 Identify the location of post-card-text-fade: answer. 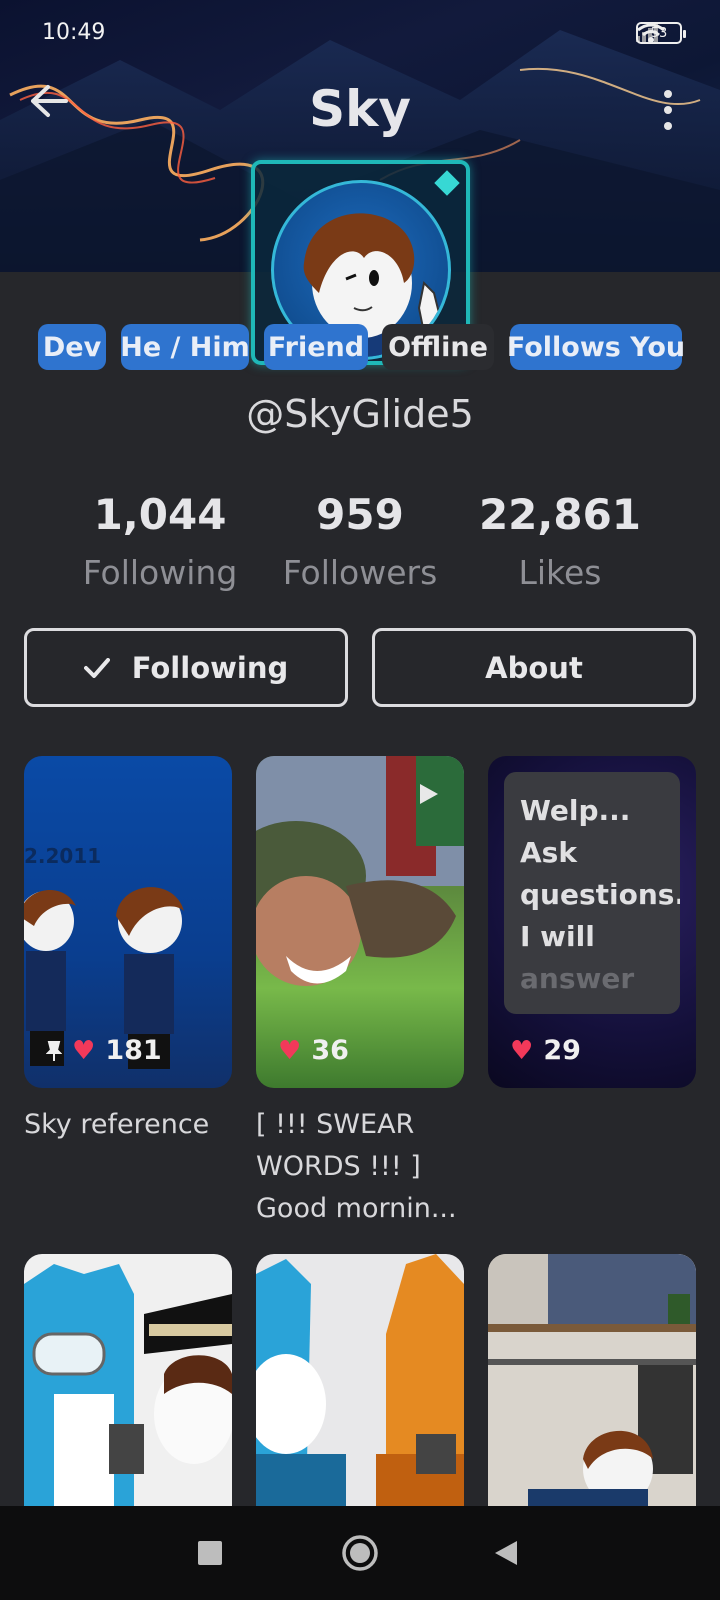
(577, 978).